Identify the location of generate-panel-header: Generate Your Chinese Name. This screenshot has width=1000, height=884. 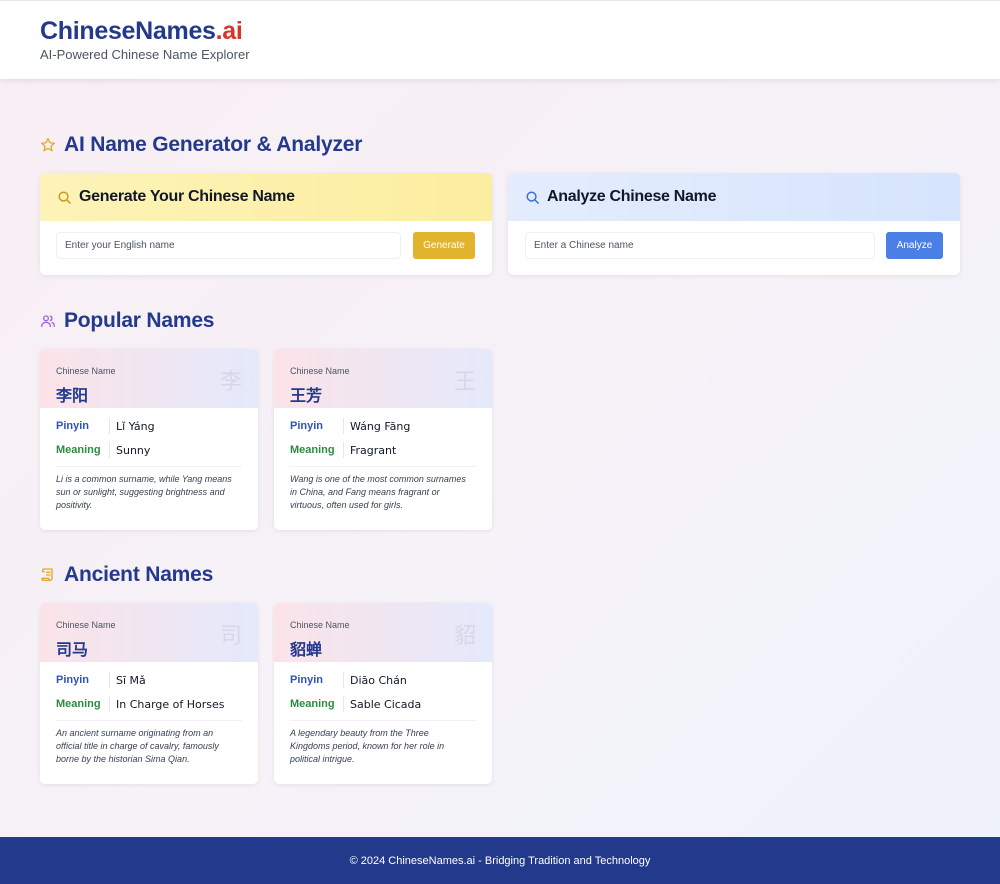
(266, 197).